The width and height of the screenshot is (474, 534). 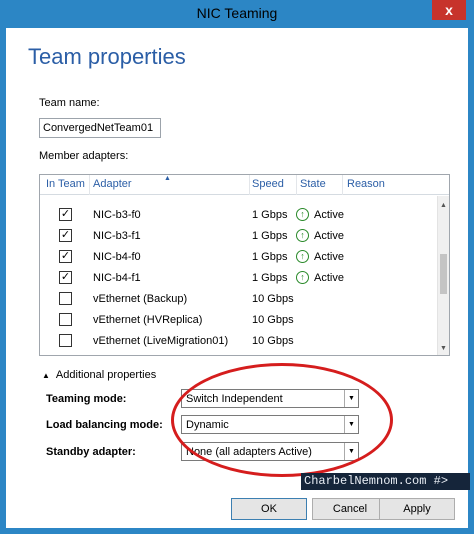 I want to click on ok-button: OK, so click(x=269, y=509).